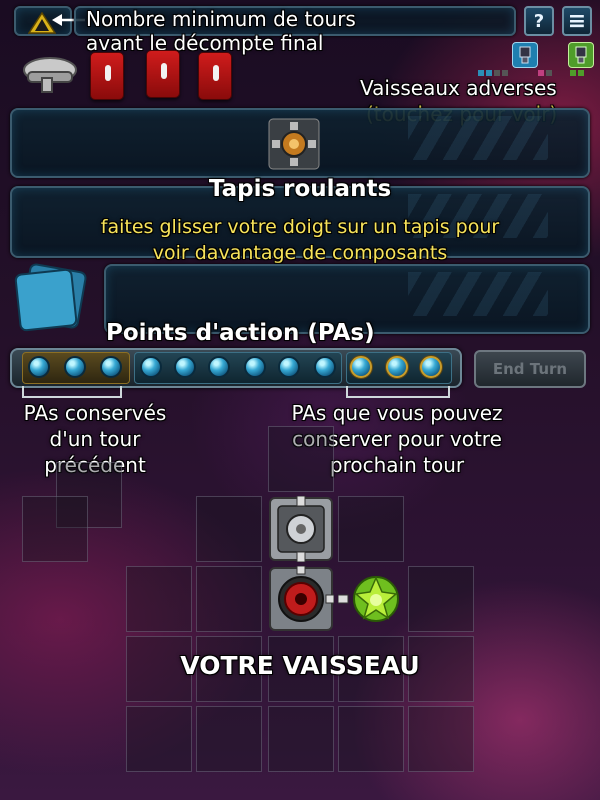  Describe the element at coordinates (221, 19) in the screenshot. I see `rounds-label-line1: Nombre minimum de tours` at that location.